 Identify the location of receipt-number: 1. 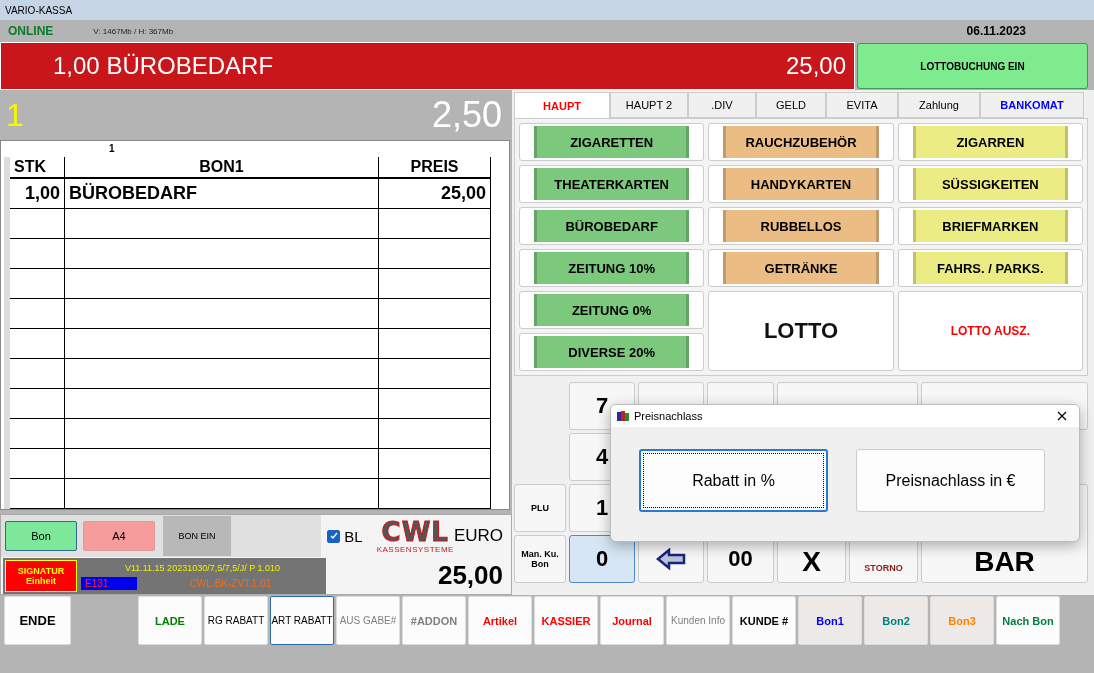
(112, 148).